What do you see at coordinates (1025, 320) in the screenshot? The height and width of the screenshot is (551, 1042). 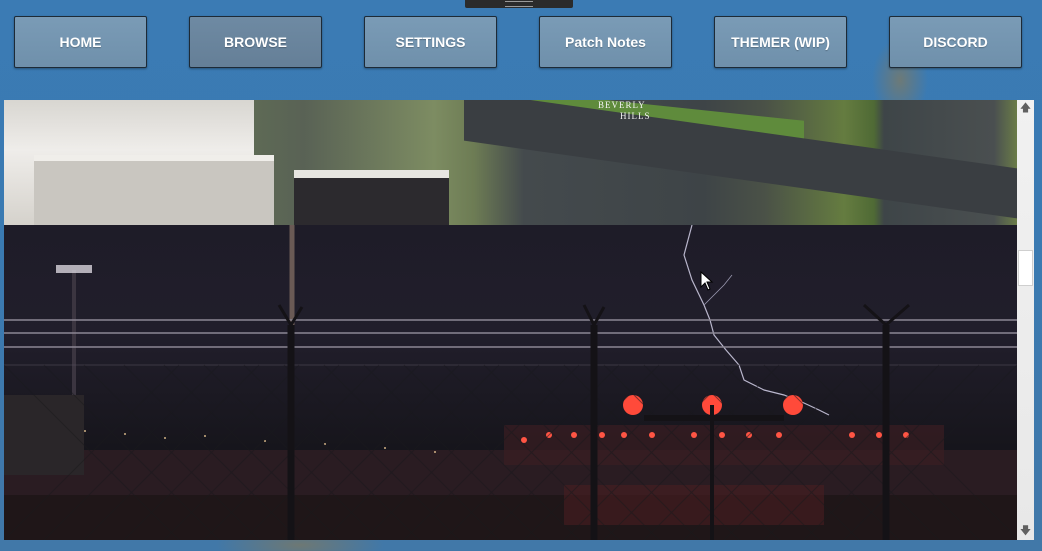 I see `gallery-scrollbar: 🡅 🡇` at bounding box center [1025, 320].